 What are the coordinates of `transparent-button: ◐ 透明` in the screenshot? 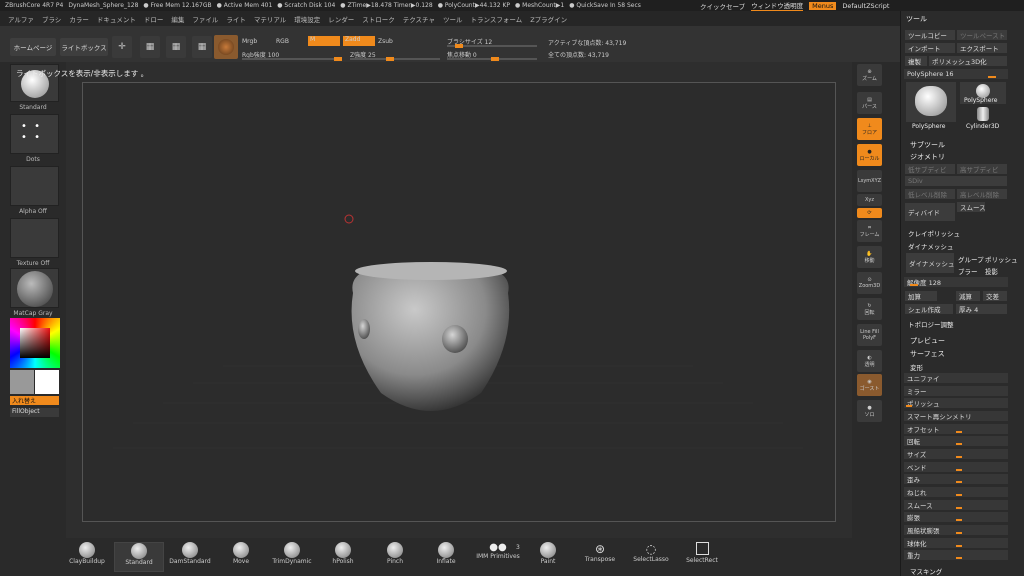 It's located at (869, 361).